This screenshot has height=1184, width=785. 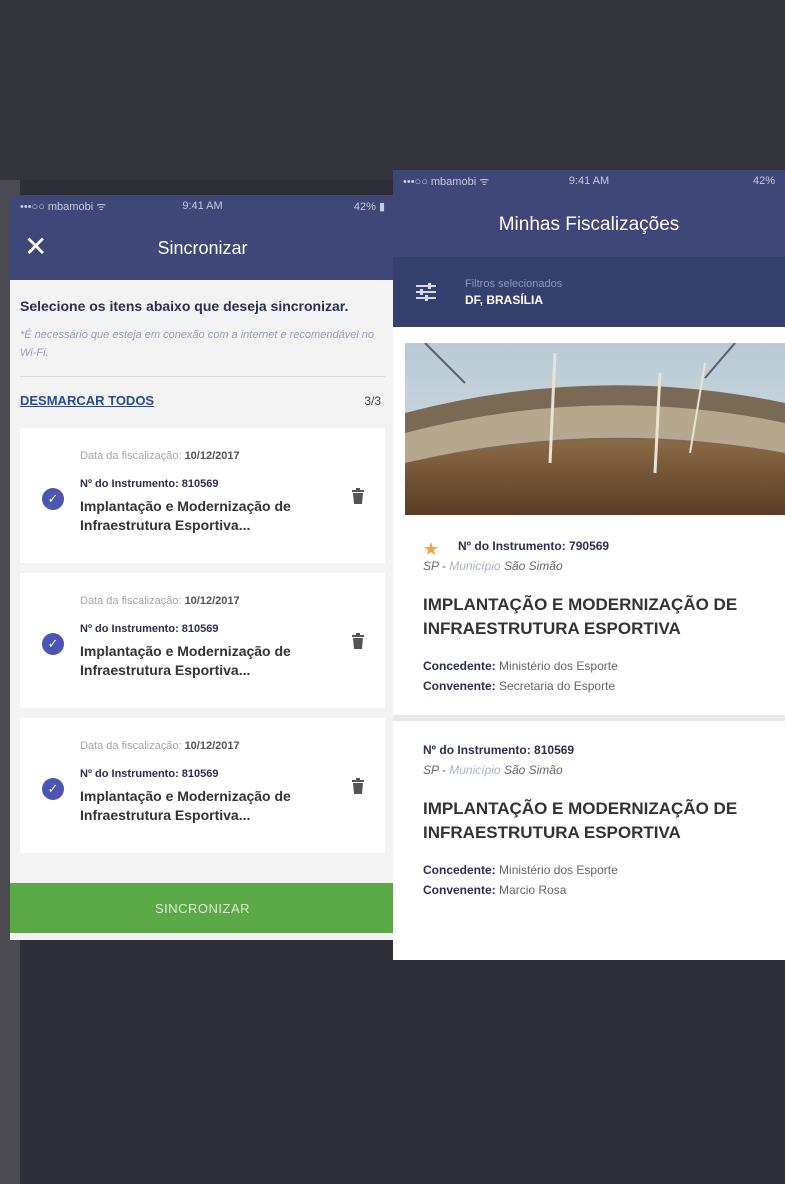 I want to click on filter-icon, so click(x=426, y=292).